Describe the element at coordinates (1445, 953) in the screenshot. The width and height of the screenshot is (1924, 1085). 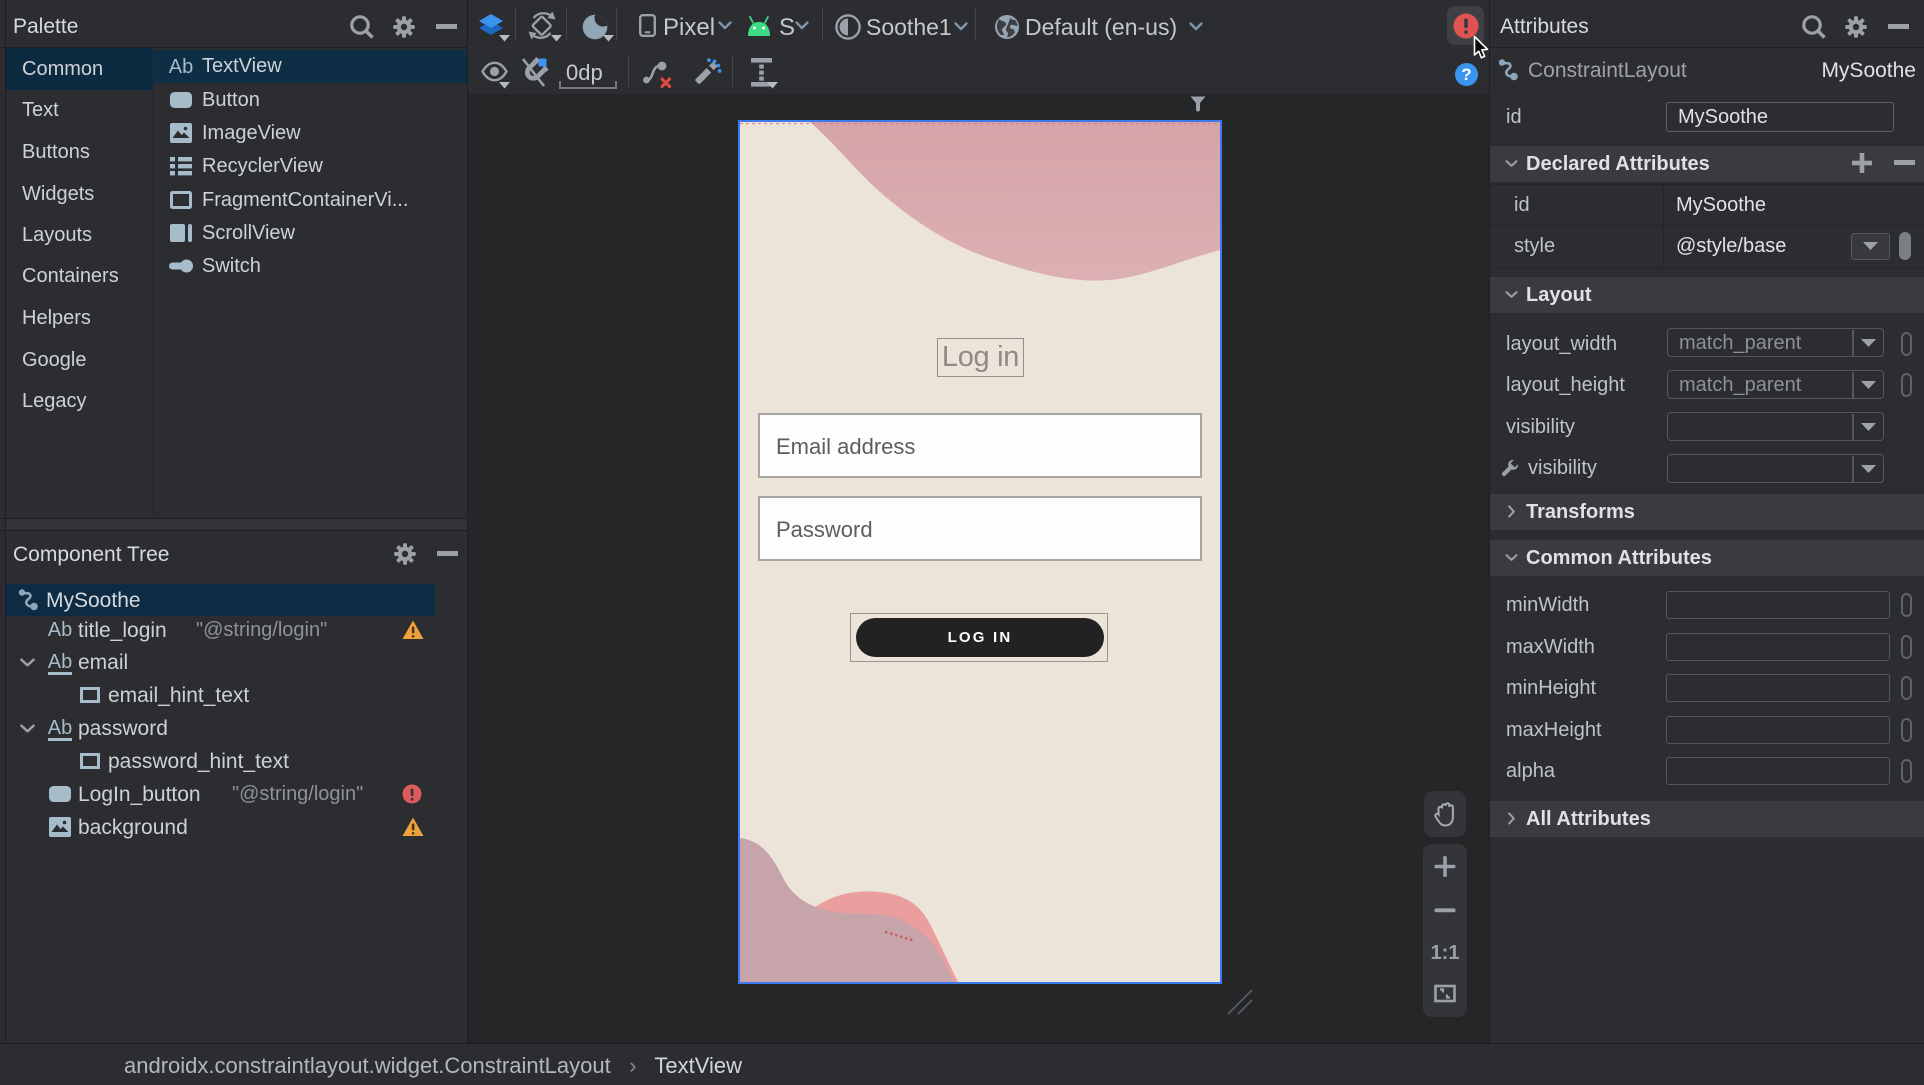
I see `svg-text: 1:1` at that location.